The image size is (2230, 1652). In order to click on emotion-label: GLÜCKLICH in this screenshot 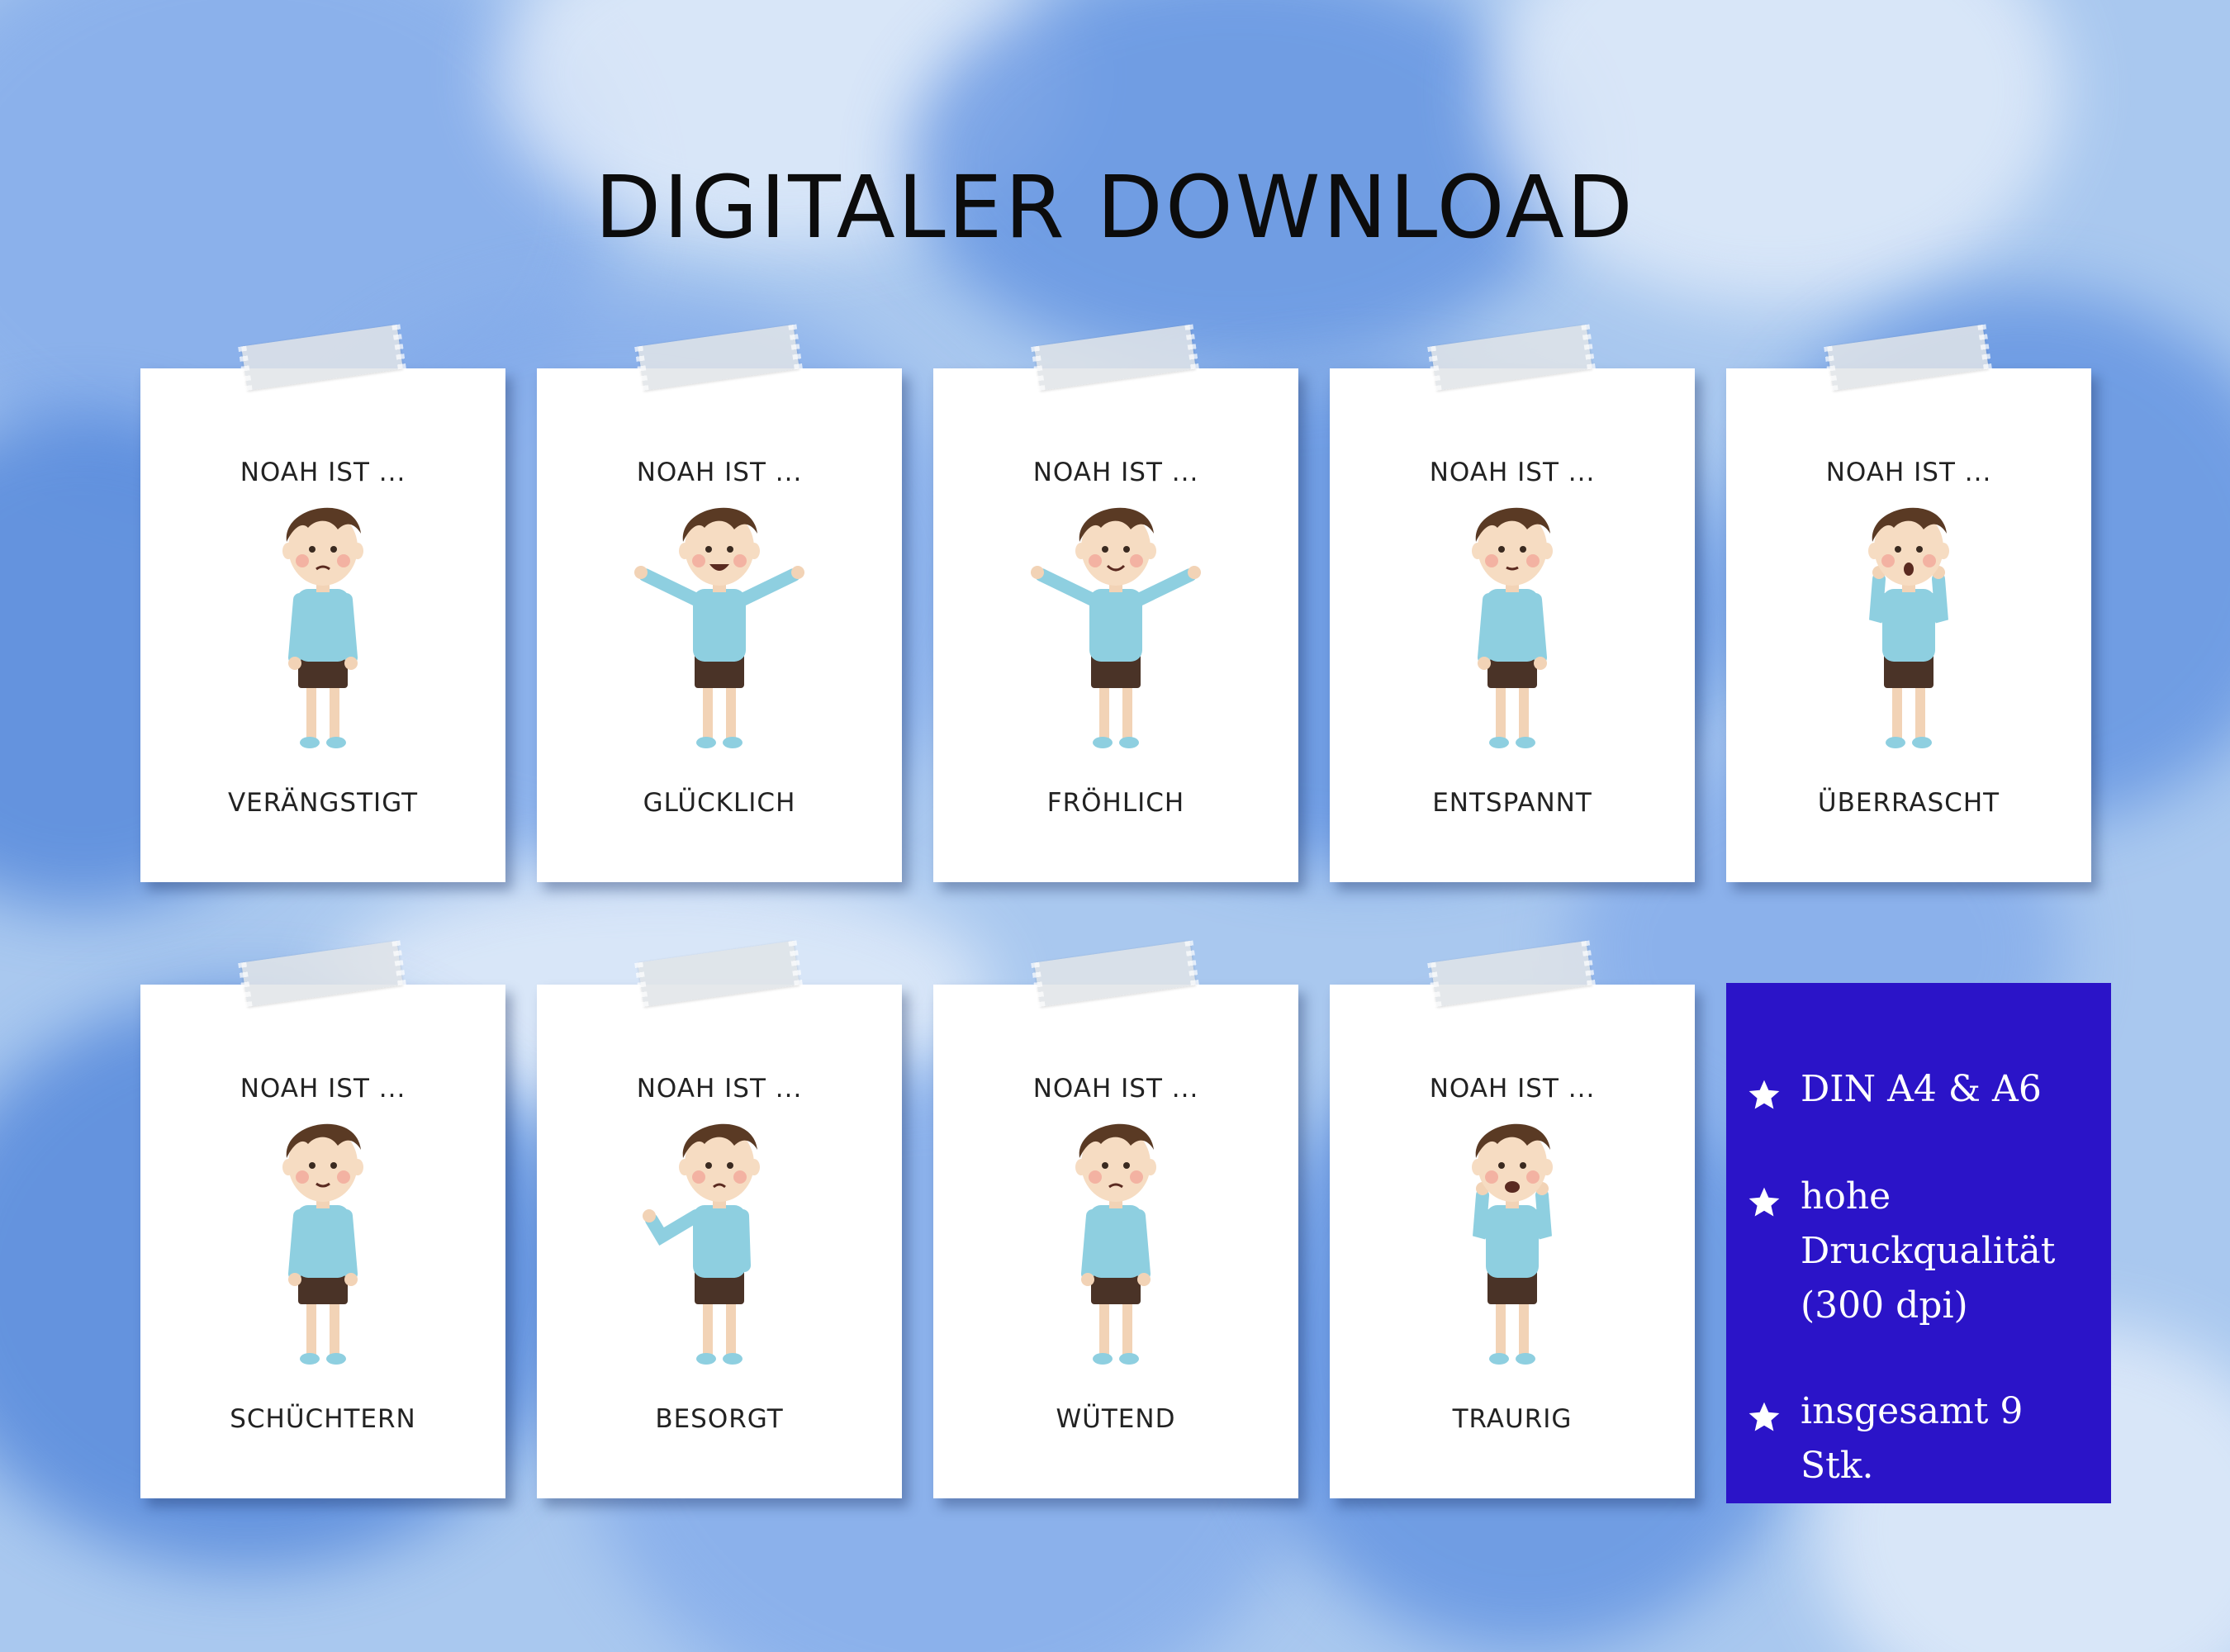, I will do `click(719, 803)`.